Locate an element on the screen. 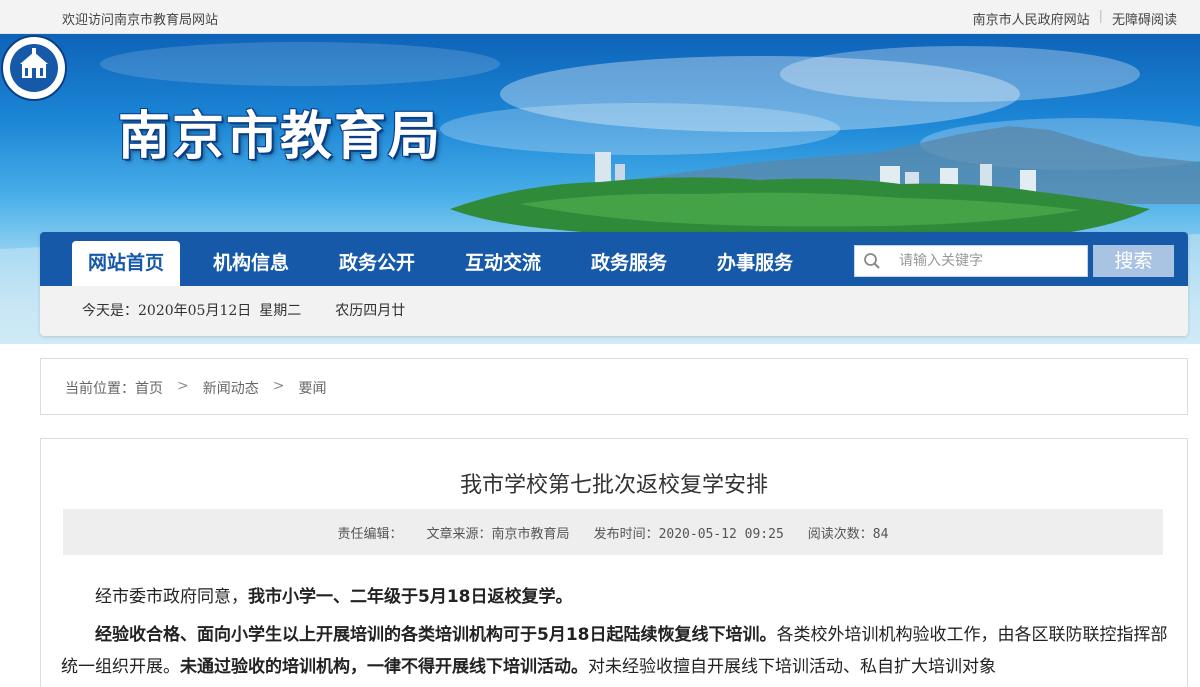 This screenshot has width=1200, height=687. breadcrumb-item-news: 新闻动态 is located at coordinates (231, 388).